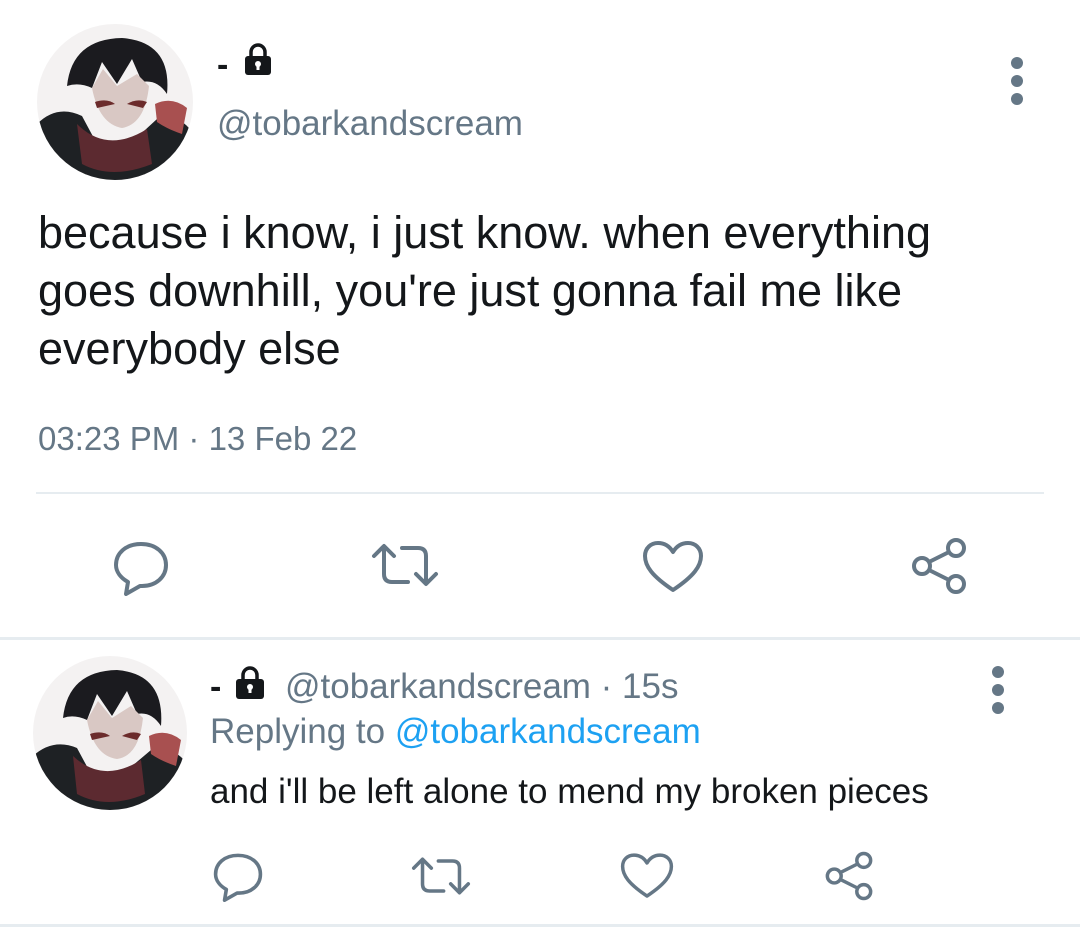 The image size is (1080, 927). I want to click on replying-handle-link: @tobarkandscream, so click(548, 731).